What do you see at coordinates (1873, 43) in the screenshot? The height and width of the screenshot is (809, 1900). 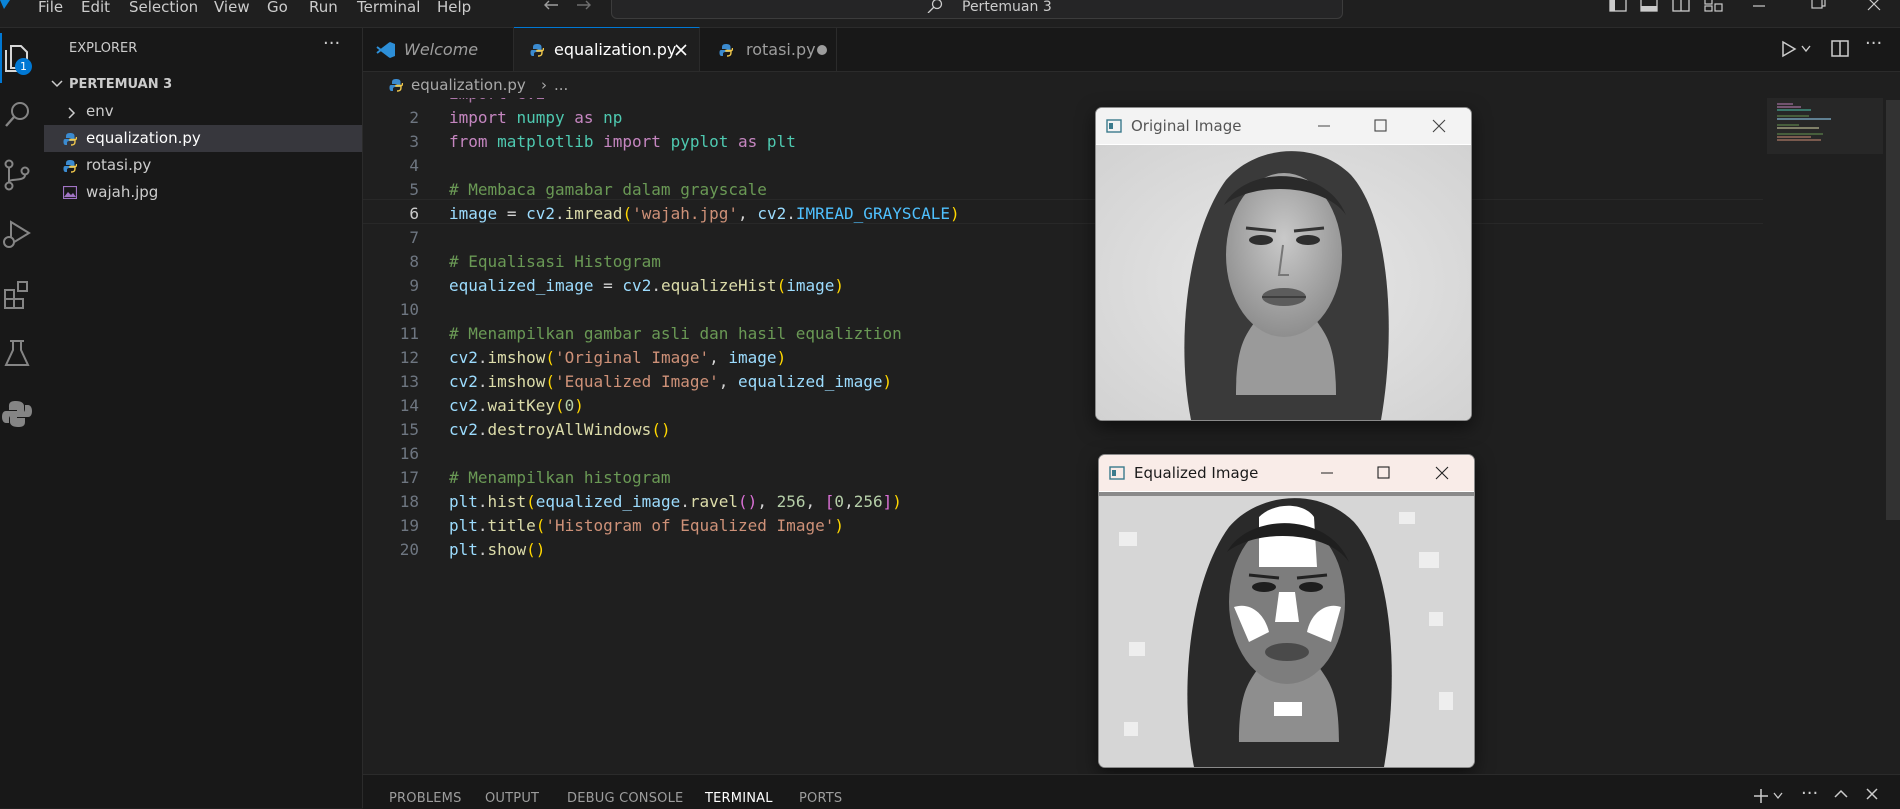 I see `more-editor-actions-icon: ···` at bounding box center [1873, 43].